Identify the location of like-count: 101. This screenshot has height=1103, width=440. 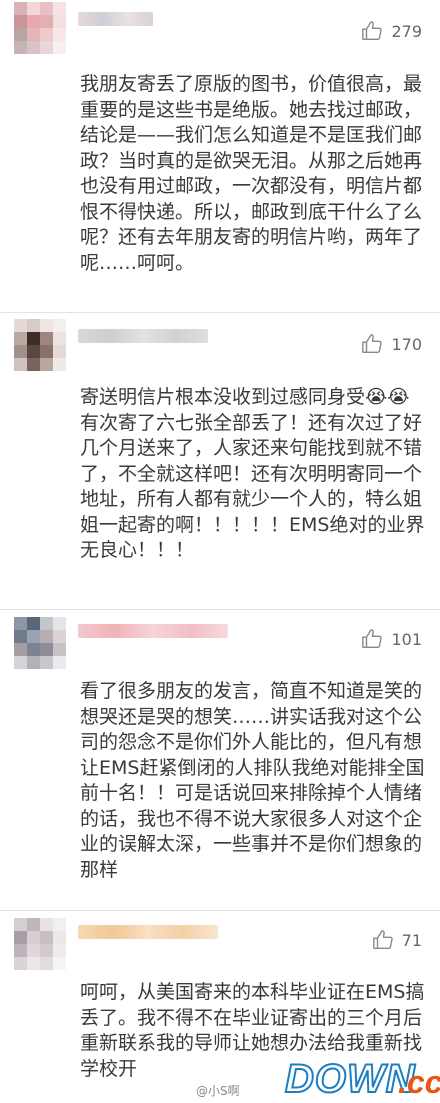
(406, 639).